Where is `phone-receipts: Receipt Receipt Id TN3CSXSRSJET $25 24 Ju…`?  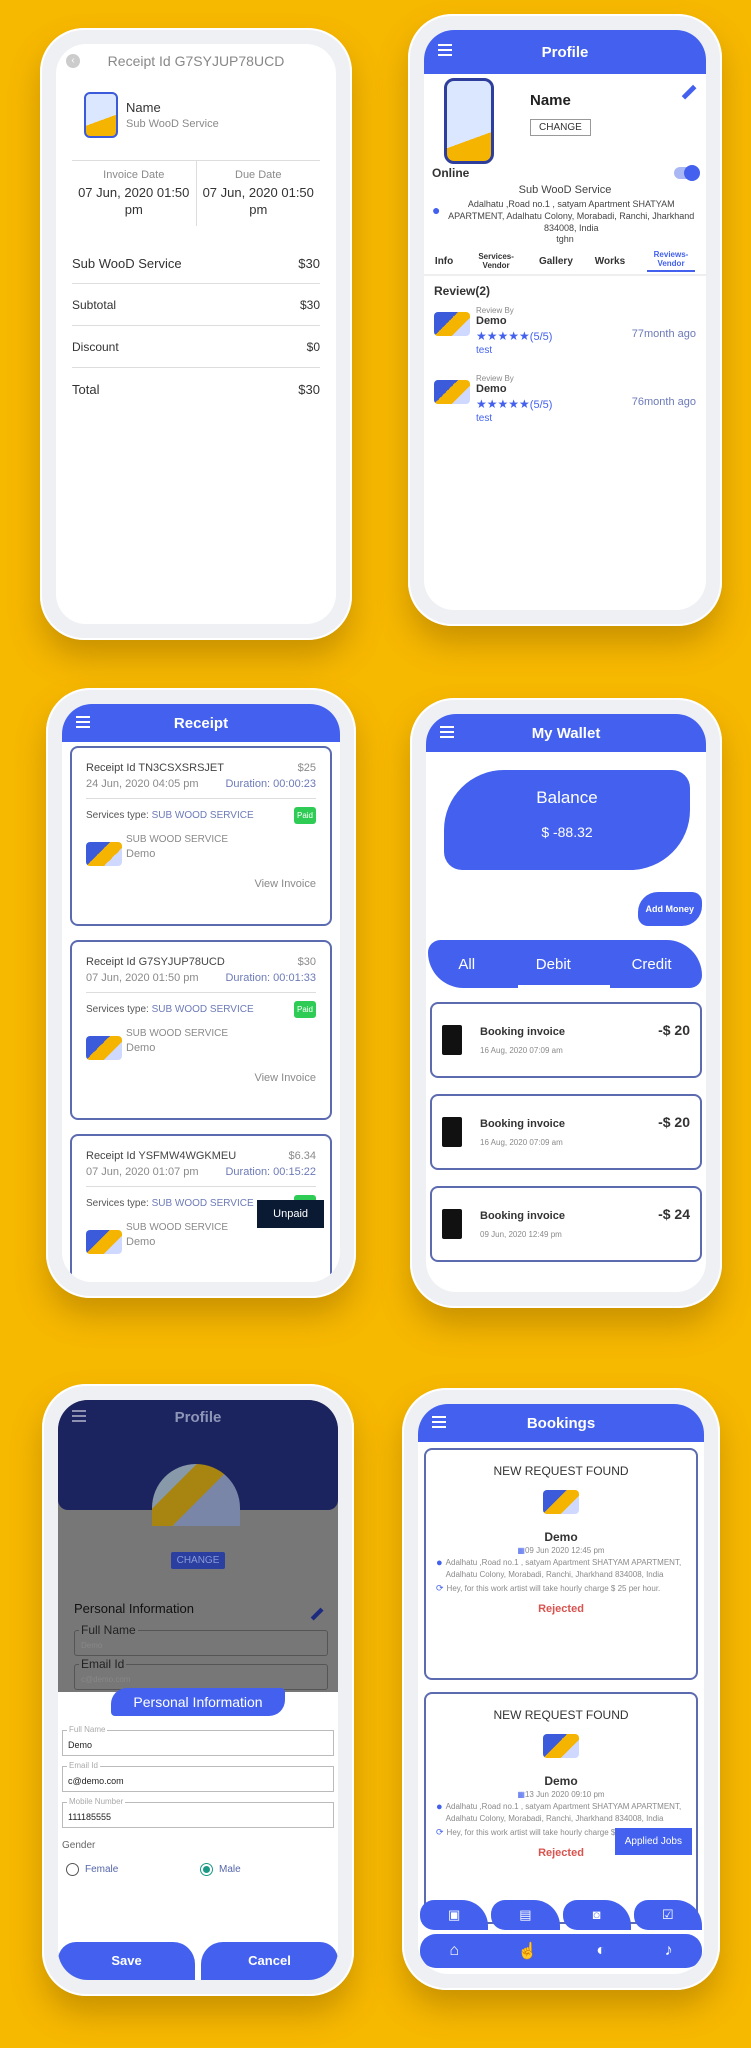
phone-receipts: Receipt Receipt Id TN3CSXSRSJET $25 24 Ju… is located at coordinates (201, 993).